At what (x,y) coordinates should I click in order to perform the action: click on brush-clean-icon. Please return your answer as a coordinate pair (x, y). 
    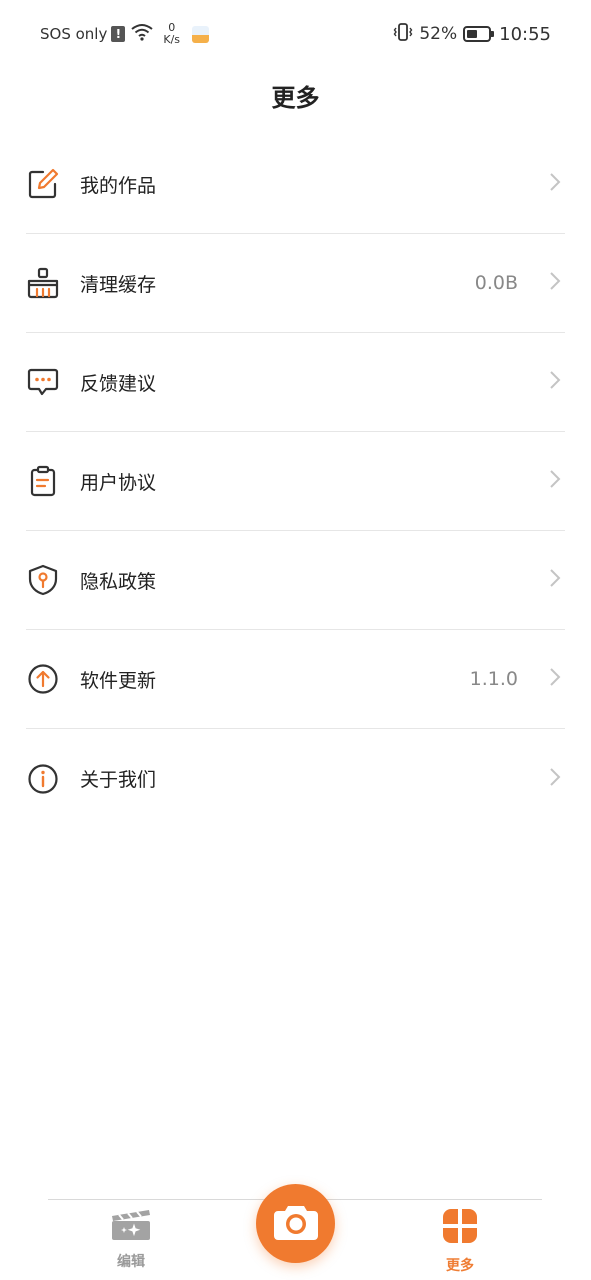
    Looking at the image, I should click on (43, 283).